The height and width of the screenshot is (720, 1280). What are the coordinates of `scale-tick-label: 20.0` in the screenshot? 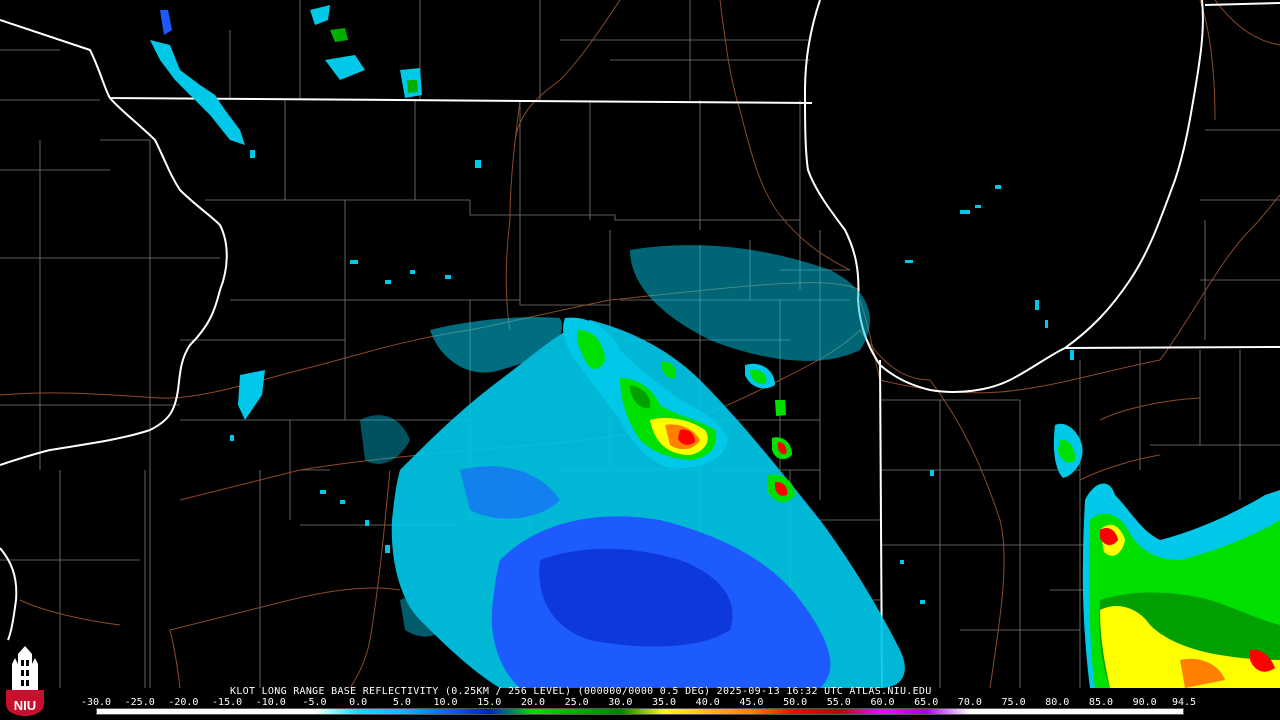 It's located at (532, 702).